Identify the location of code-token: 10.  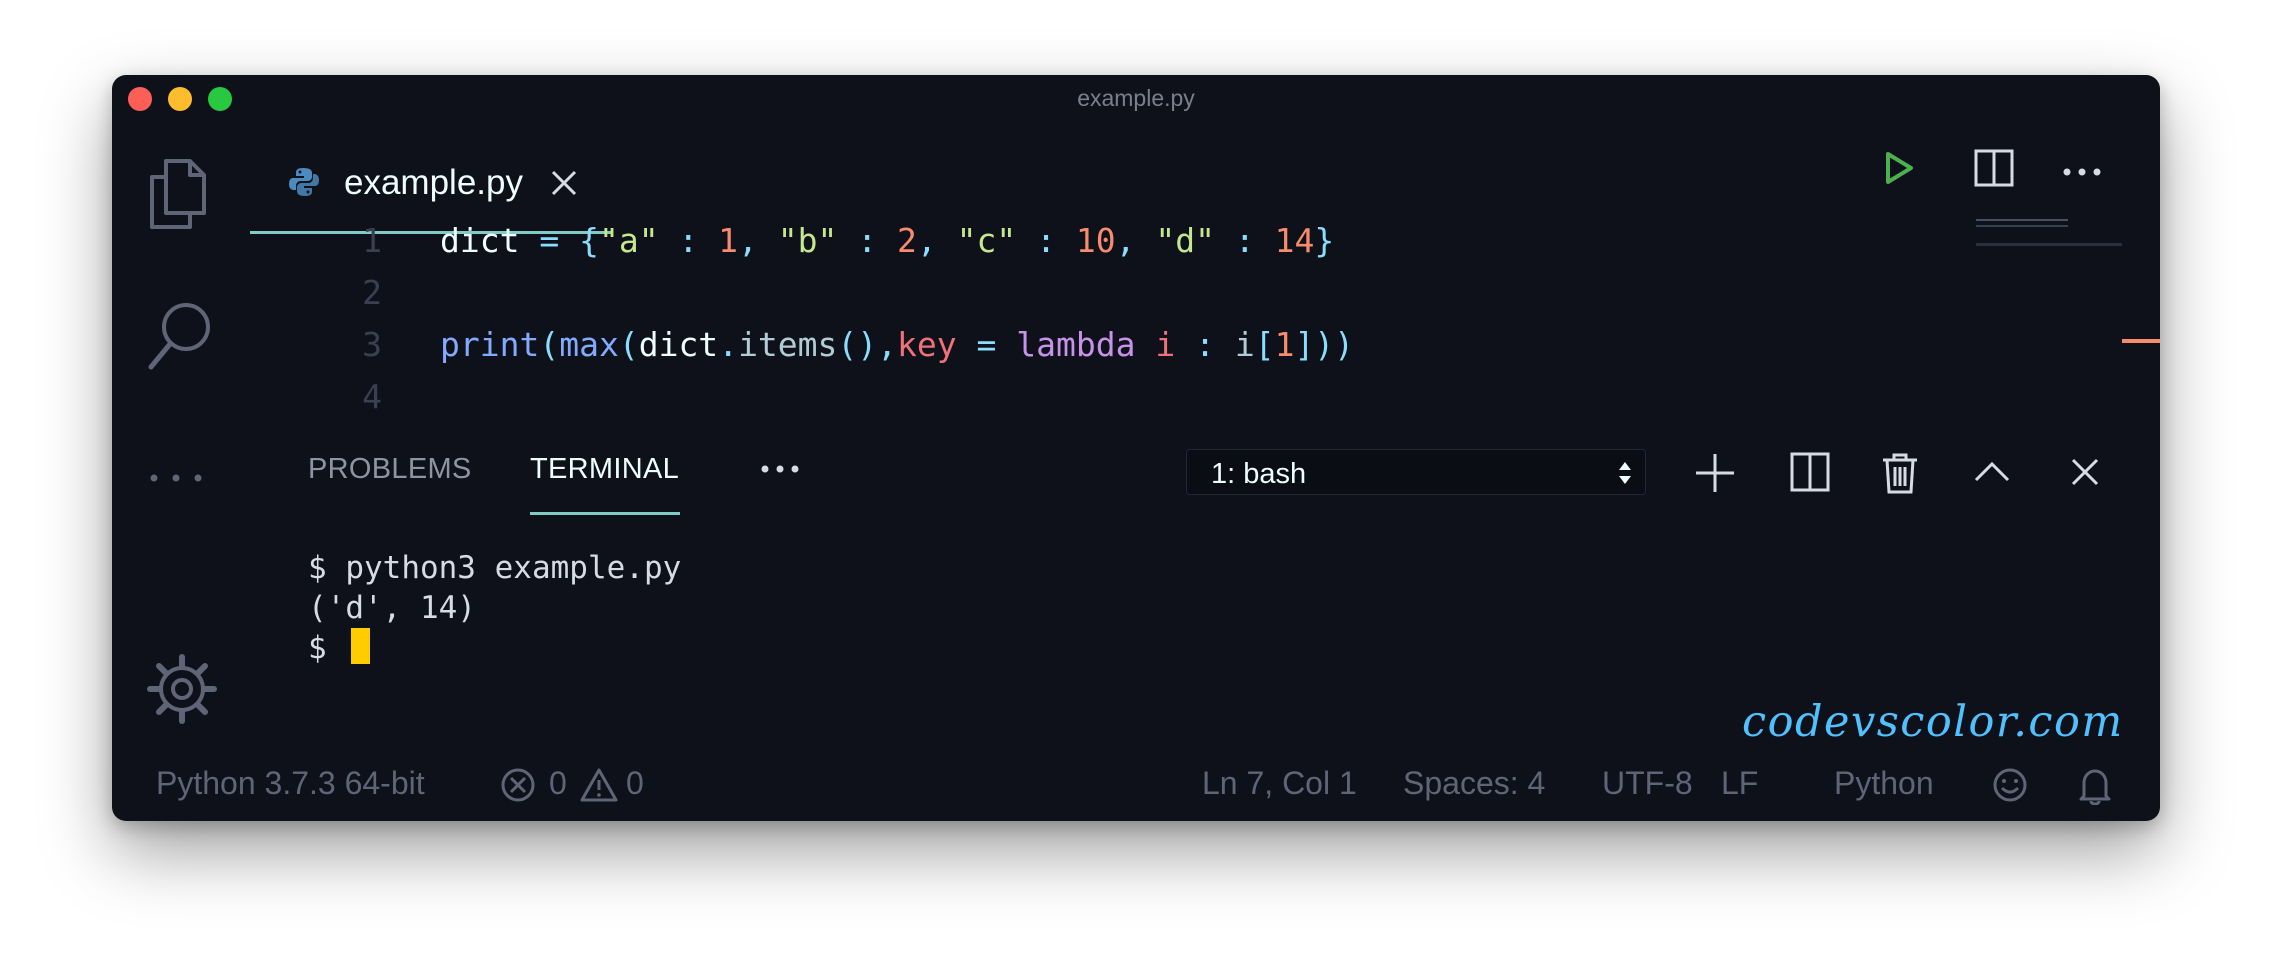
(1095, 240).